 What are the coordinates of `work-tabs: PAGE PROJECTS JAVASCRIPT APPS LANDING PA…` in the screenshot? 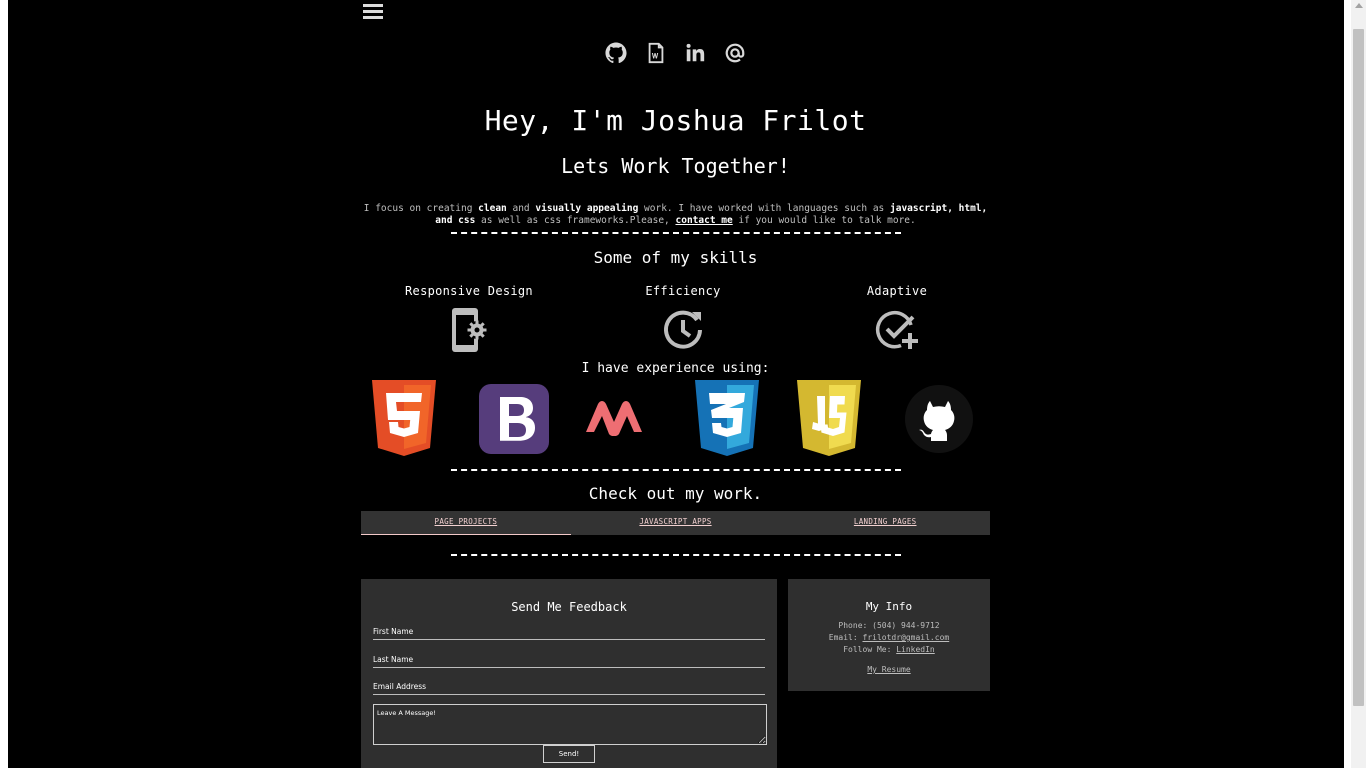 It's located at (675, 523).